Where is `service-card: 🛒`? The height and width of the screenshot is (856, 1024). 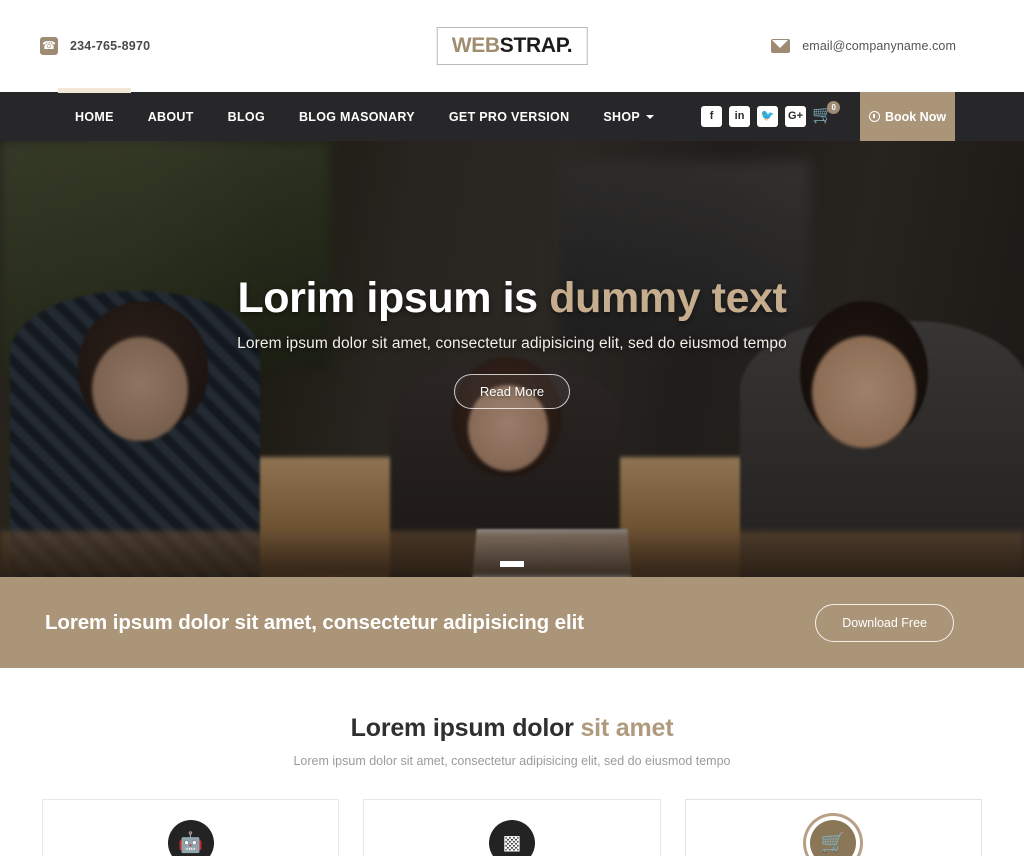 service-card: 🛒 is located at coordinates (833, 827).